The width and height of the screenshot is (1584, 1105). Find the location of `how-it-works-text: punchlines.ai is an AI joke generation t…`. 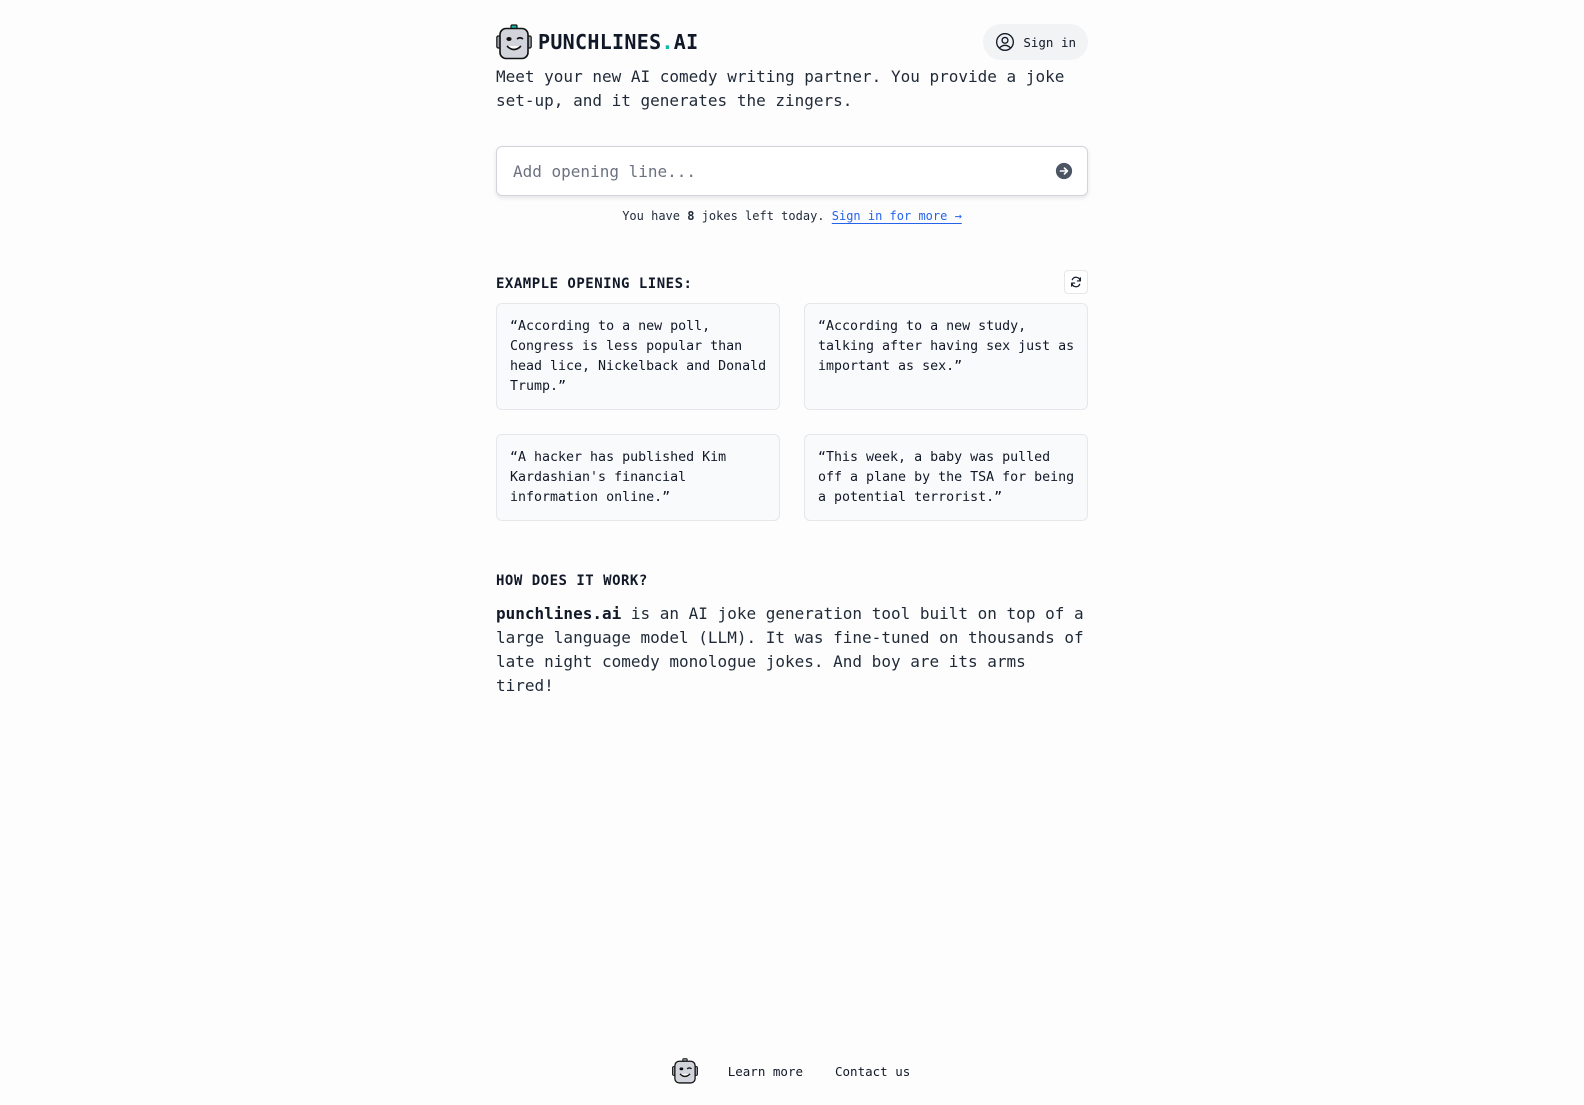

how-it-works-text: punchlines.ai is an AI joke generation t… is located at coordinates (792, 650).